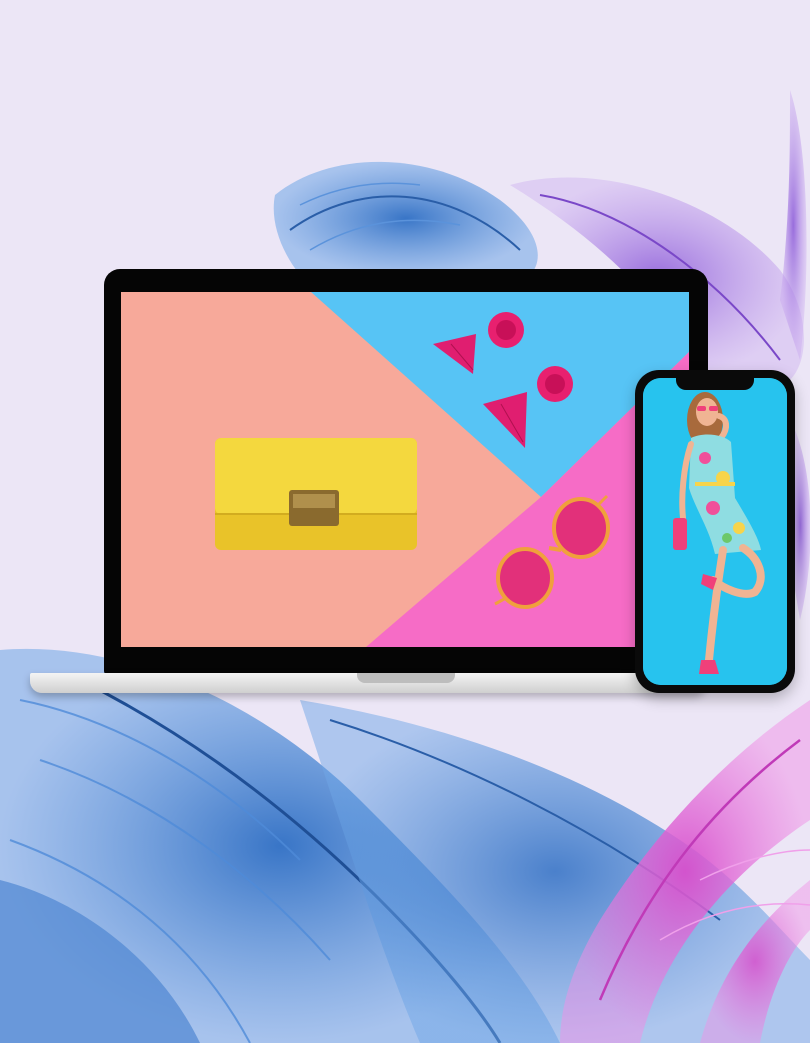  What do you see at coordinates (715, 383) in the screenshot?
I see `phone-notch` at bounding box center [715, 383].